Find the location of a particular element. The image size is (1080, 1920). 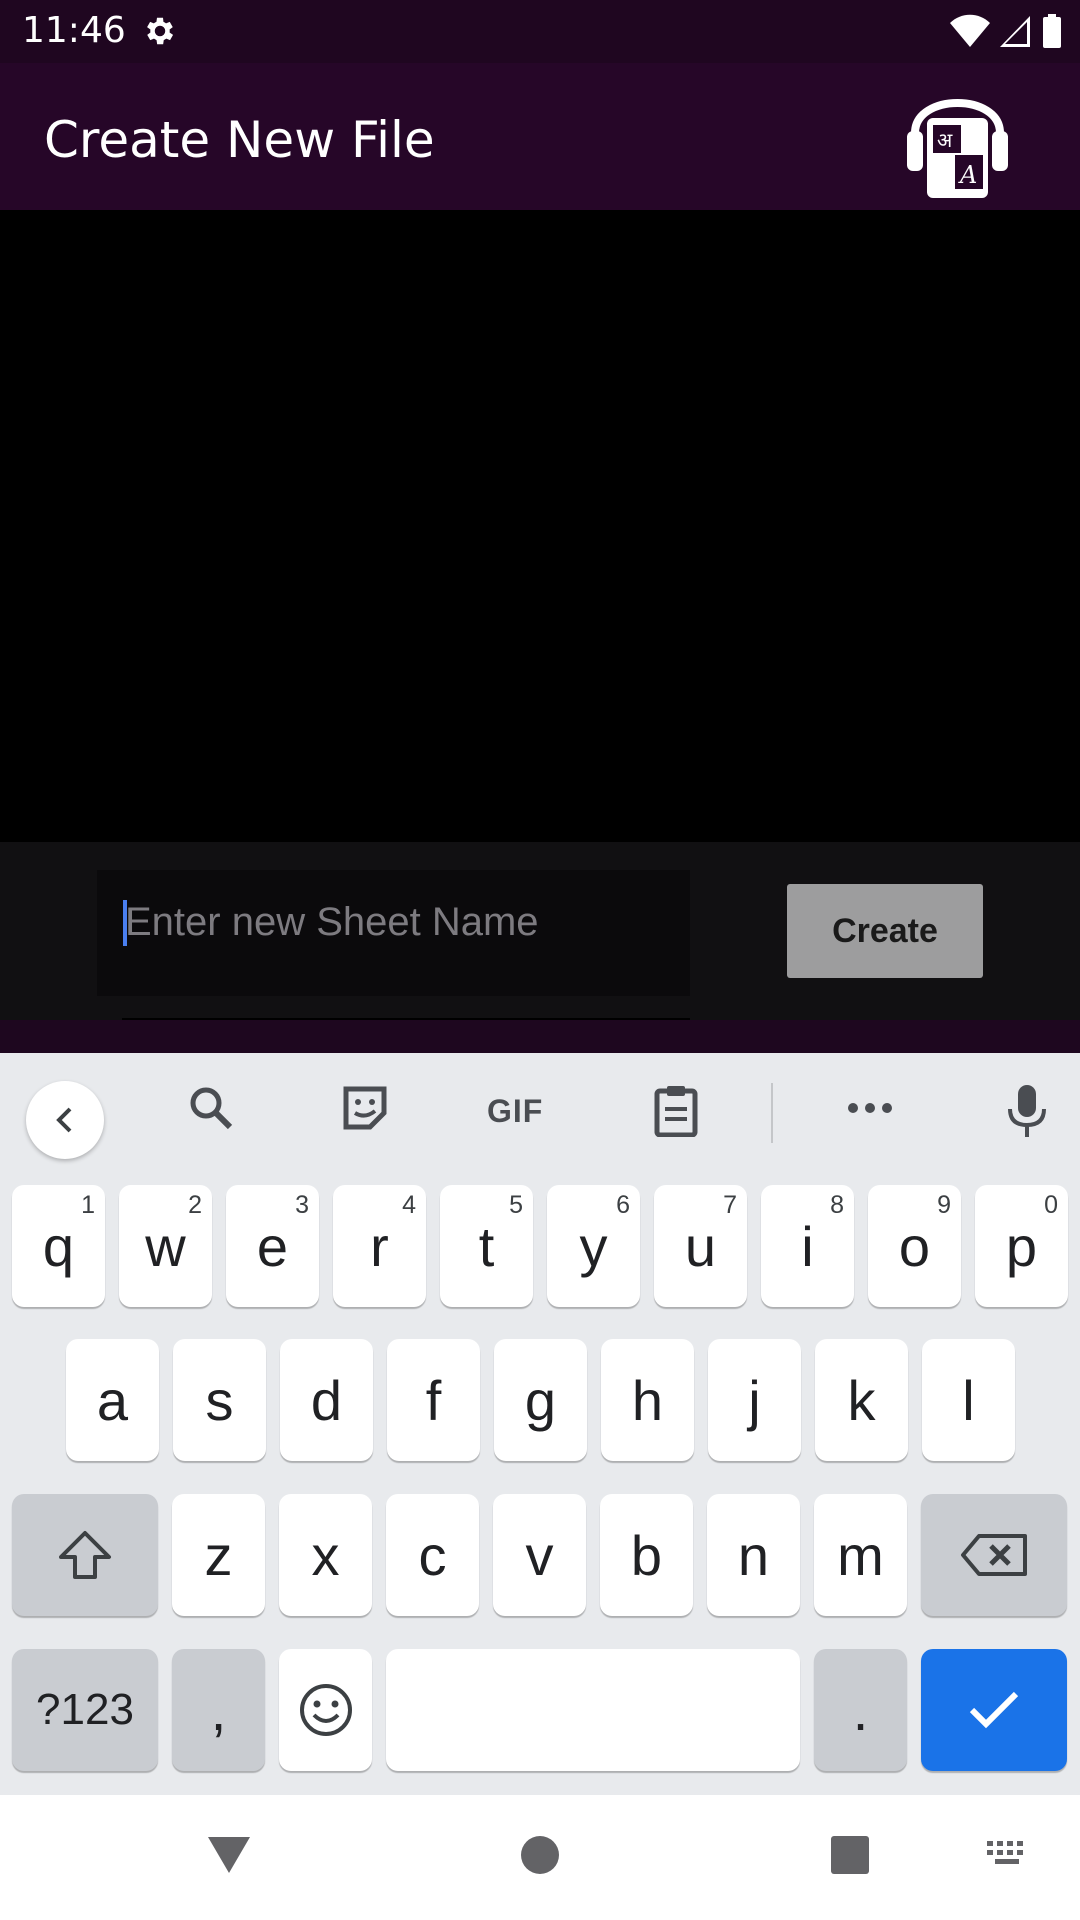

space-key is located at coordinates (593, 1710).